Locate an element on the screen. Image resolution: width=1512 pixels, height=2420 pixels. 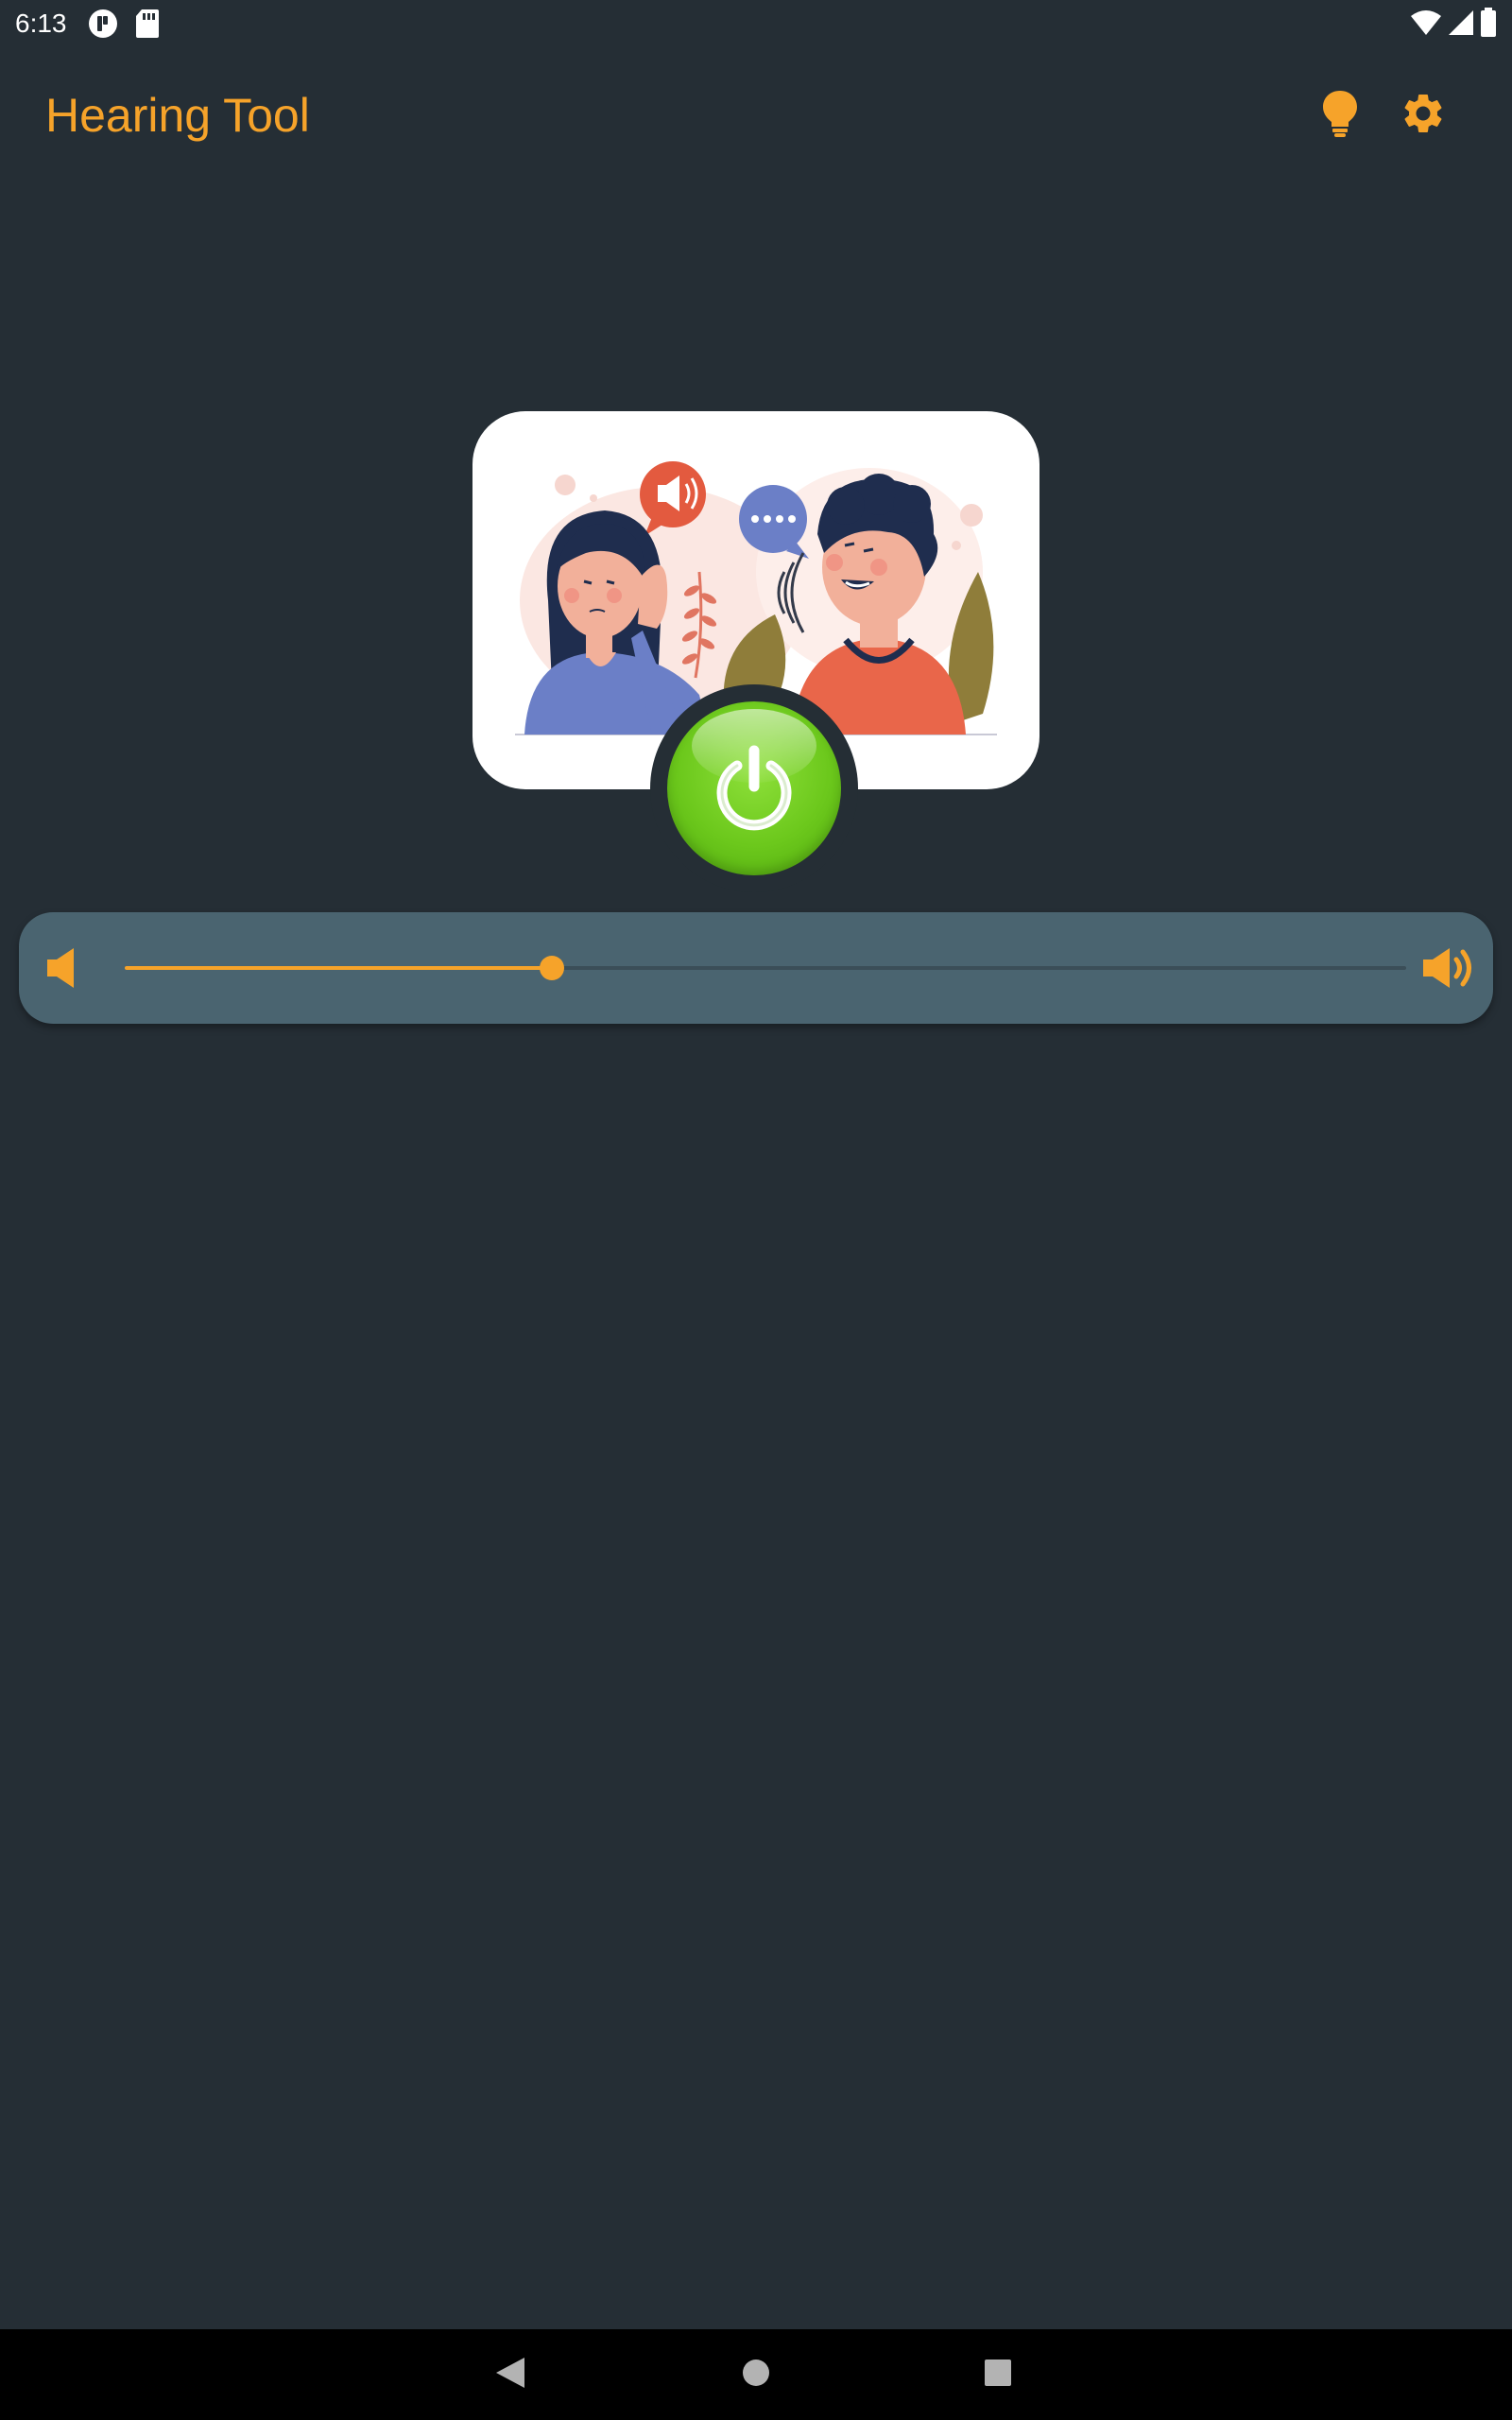
back-button is located at coordinates (510, 2374).